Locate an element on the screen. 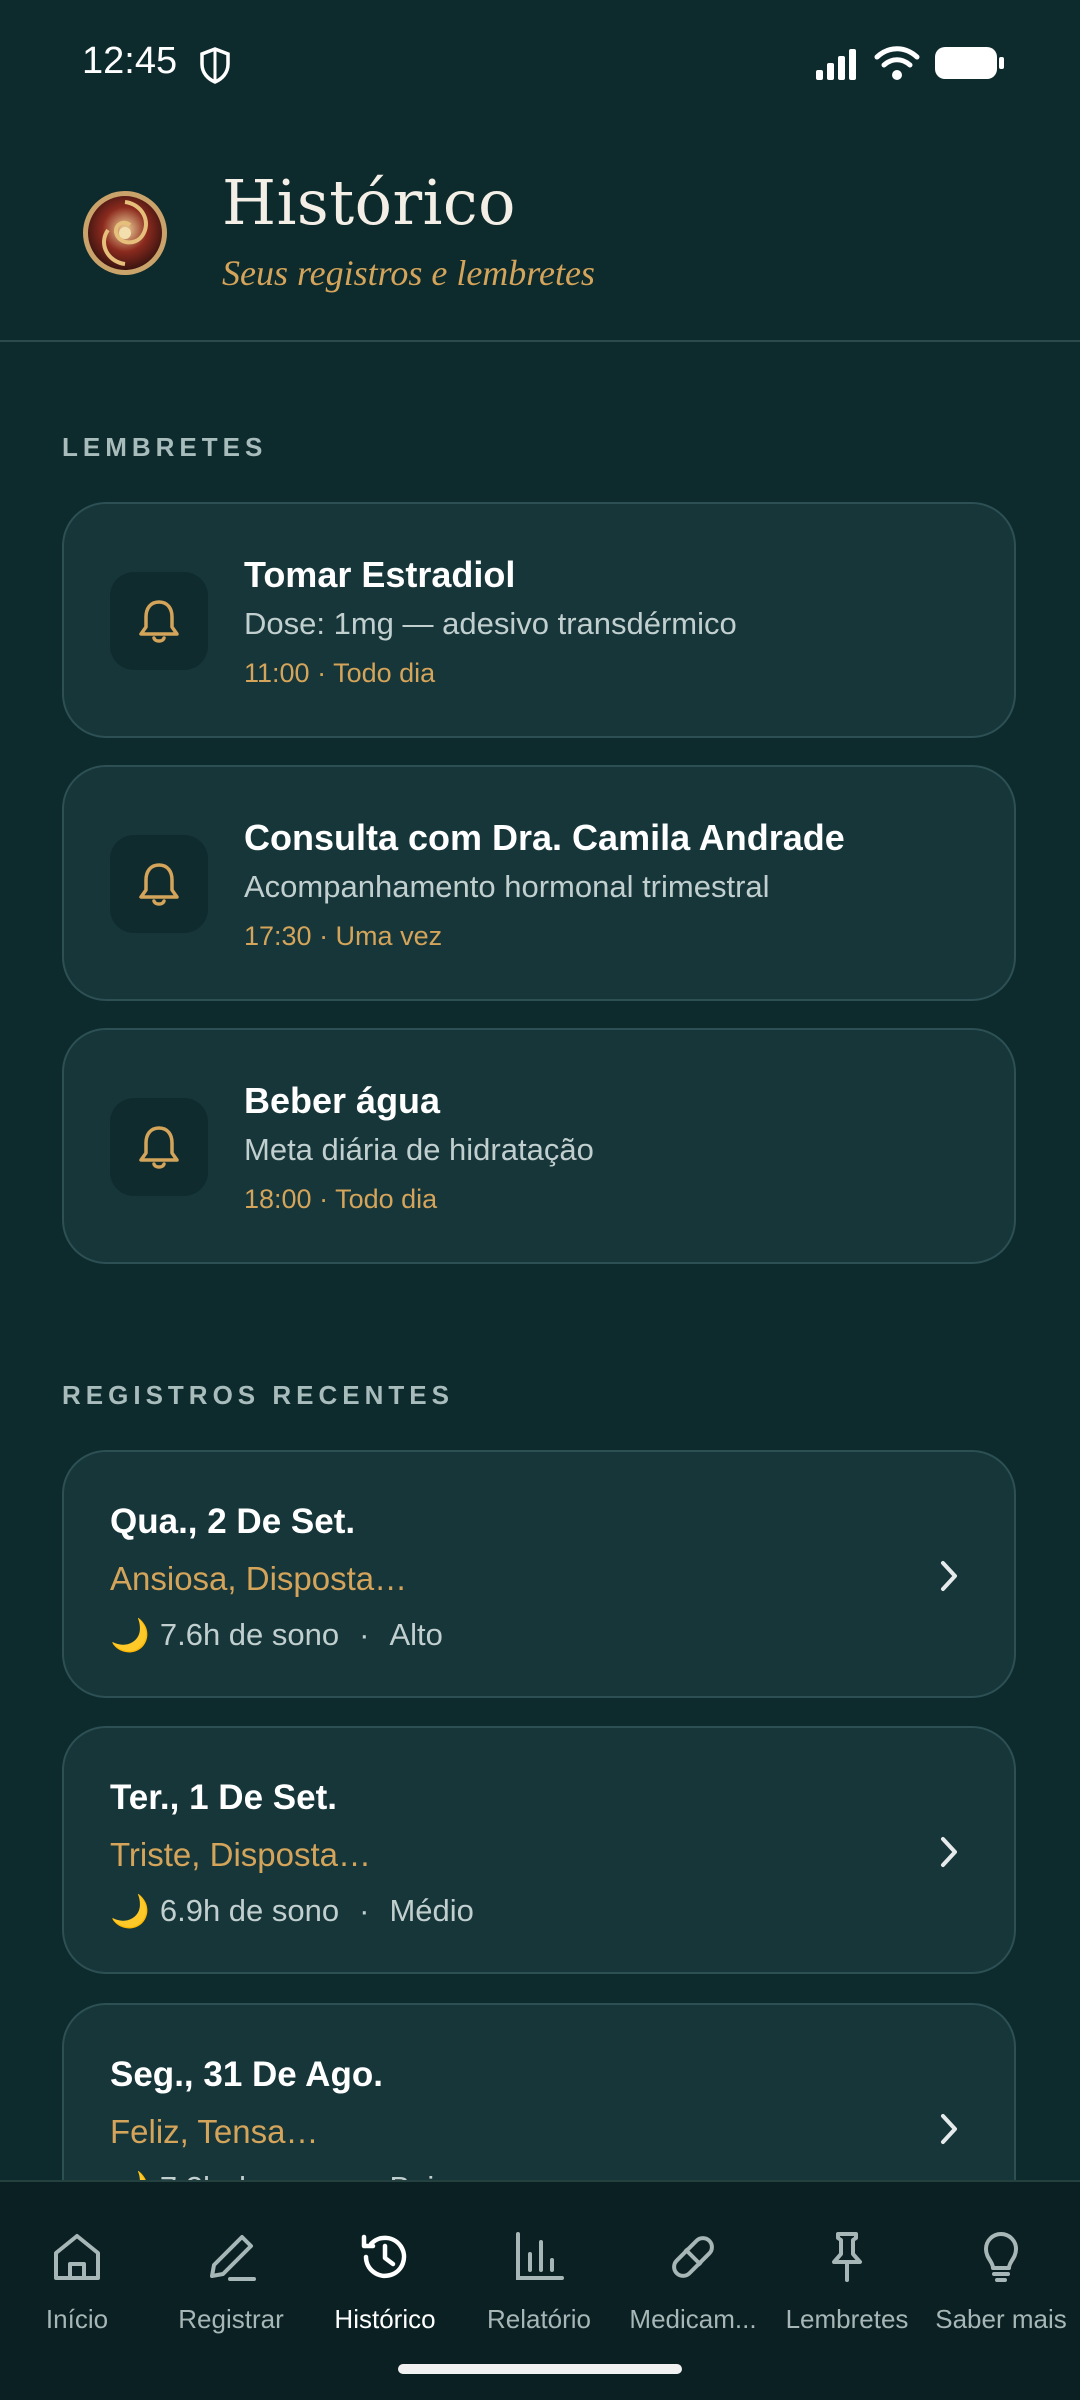 Image resolution: width=1080 pixels, height=2400 pixels. nav-item-historico: Histórico is located at coordinates (385, 2267).